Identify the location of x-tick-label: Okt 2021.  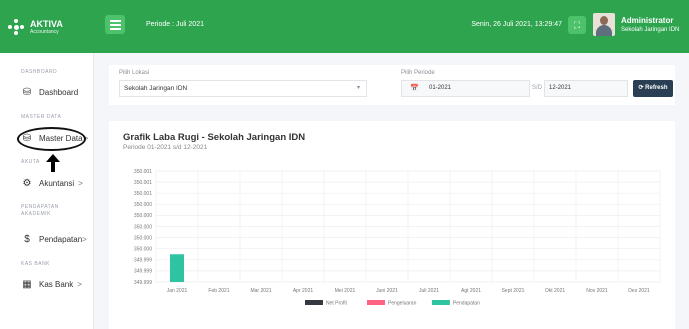
(555, 291).